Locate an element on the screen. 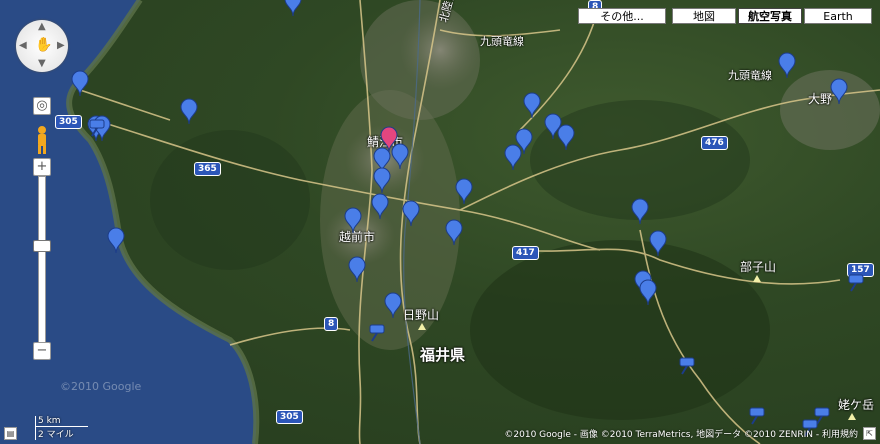 This screenshot has height=444, width=880. map-data-icon: ▤ is located at coordinates (10, 433).